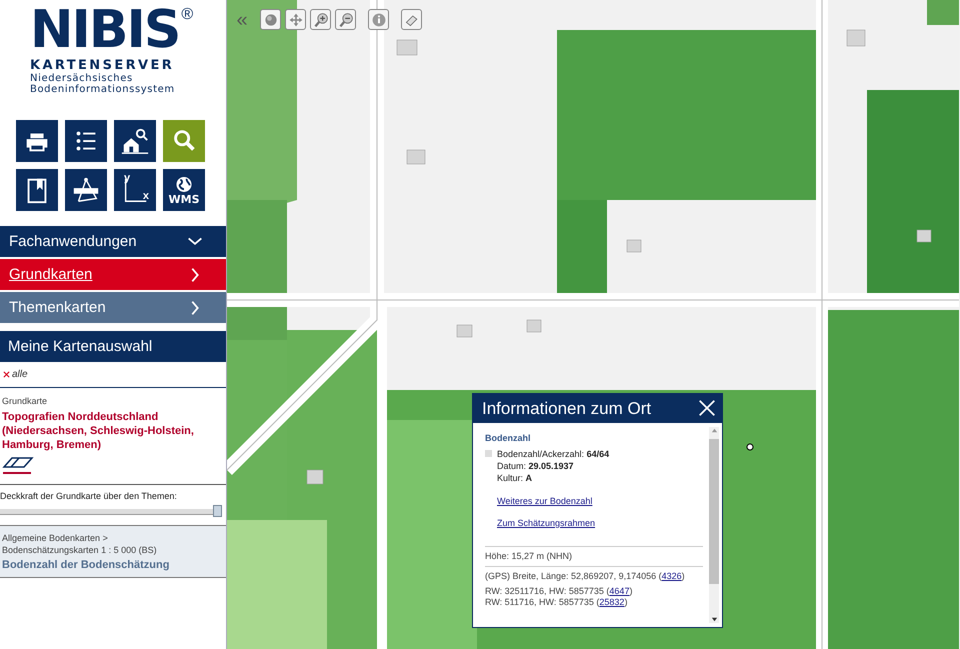 The width and height of the screenshot is (960, 649). What do you see at coordinates (51, 538) in the screenshot?
I see `breadcrumb-item: Allgemeine Bodenkarten` at bounding box center [51, 538].